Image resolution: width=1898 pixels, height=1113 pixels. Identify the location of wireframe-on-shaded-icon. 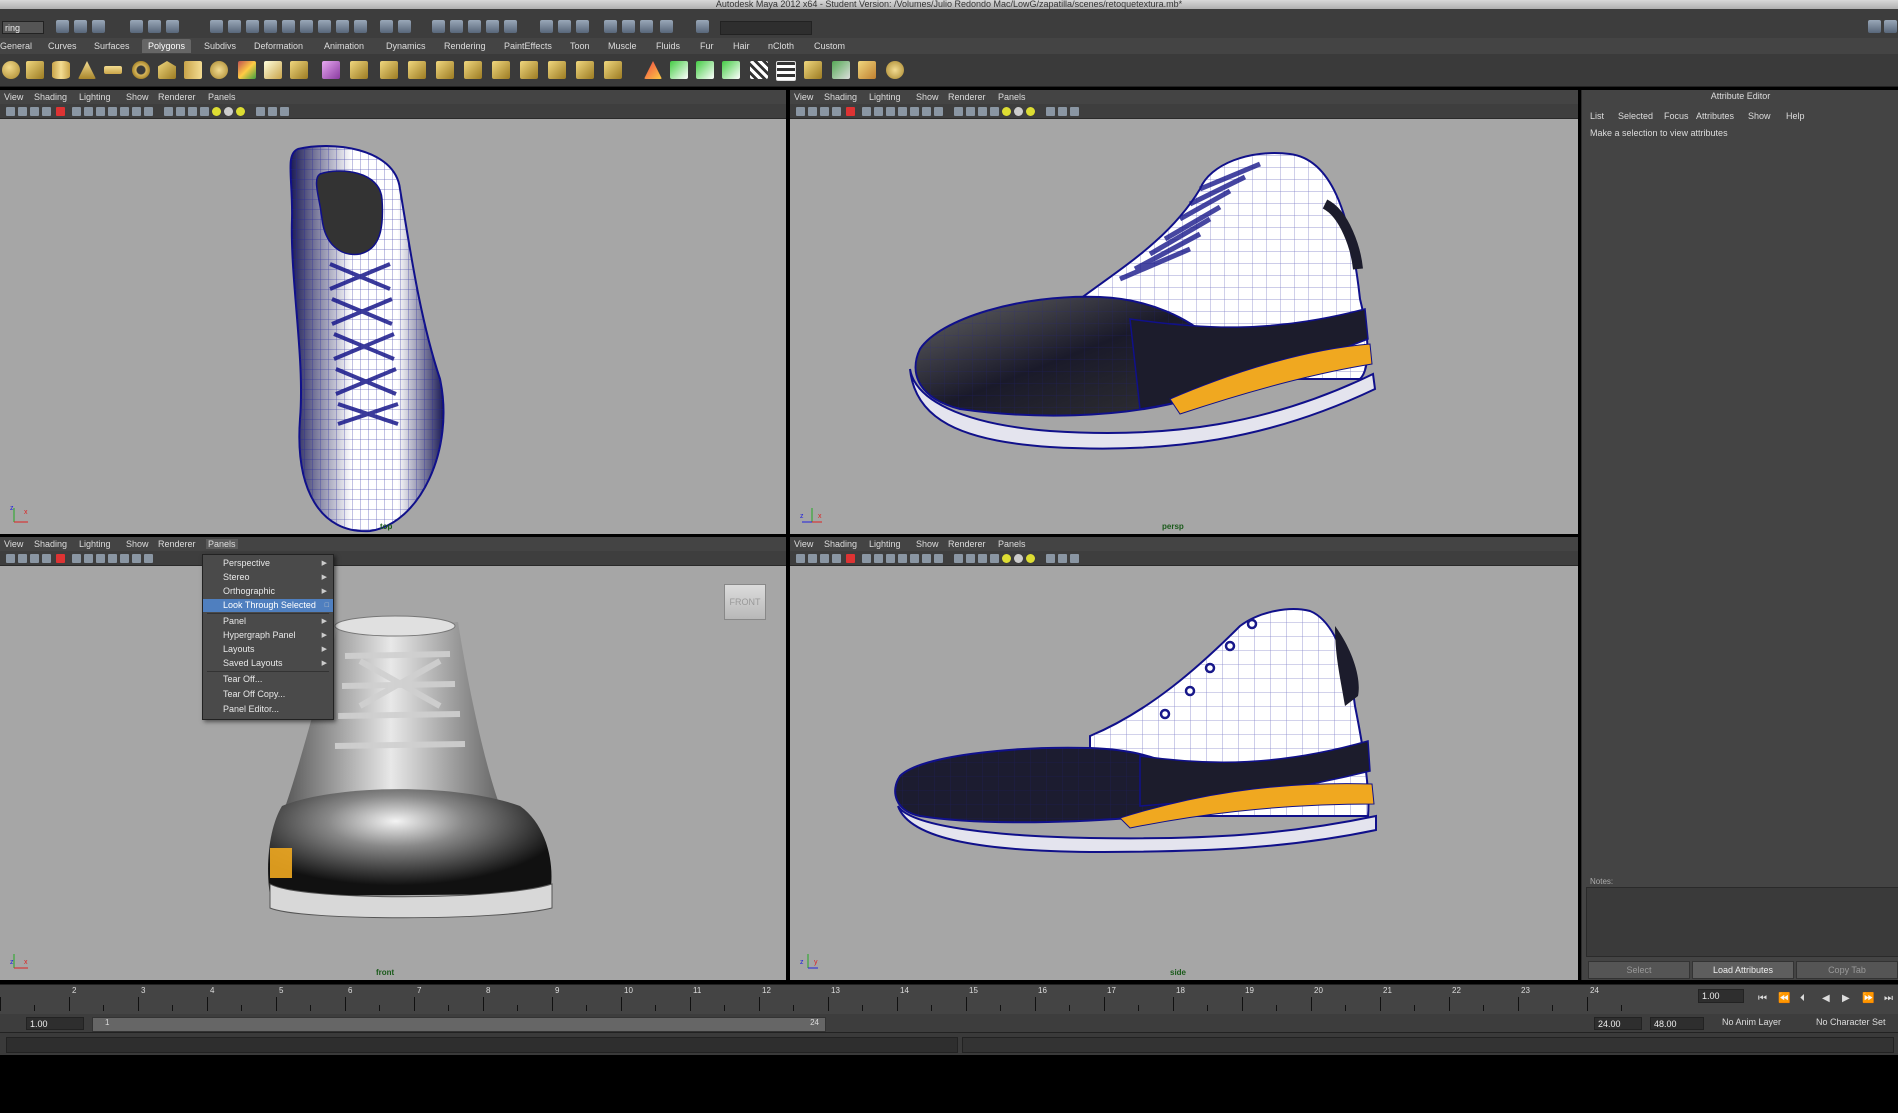
(982, 558).